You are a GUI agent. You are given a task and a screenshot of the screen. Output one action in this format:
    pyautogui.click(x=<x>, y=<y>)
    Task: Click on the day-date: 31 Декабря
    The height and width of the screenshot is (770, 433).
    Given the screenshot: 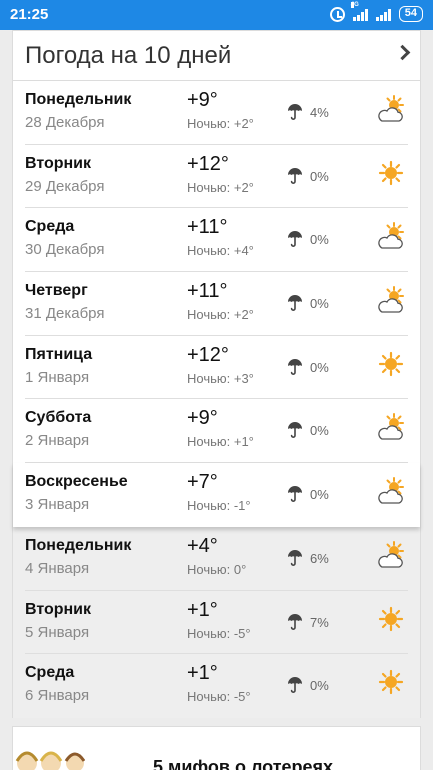 What is the action you would take?
    pyautogui.click(x=65, y=314)
    